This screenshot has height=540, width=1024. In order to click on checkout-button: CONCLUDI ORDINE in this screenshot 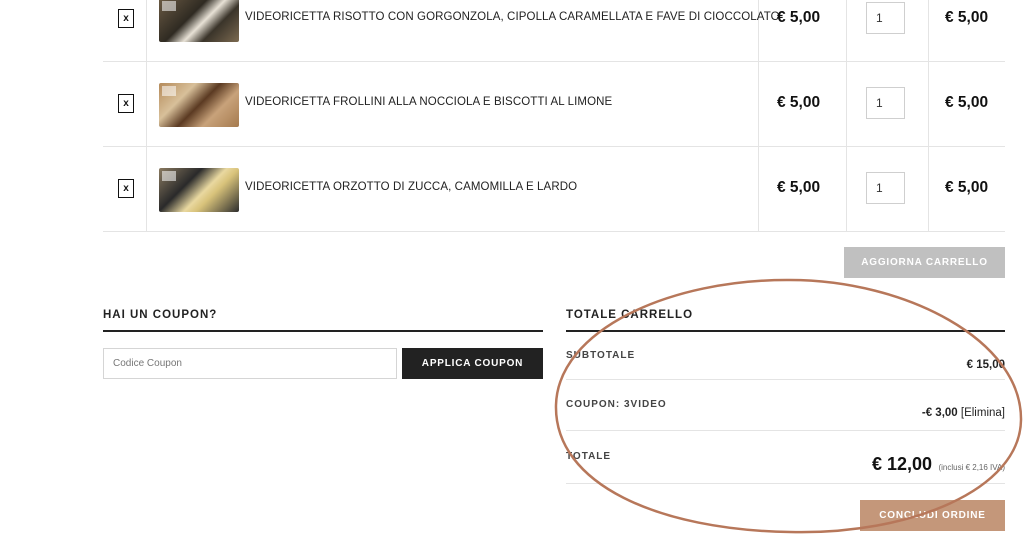, I will do `click(932, 515)`.